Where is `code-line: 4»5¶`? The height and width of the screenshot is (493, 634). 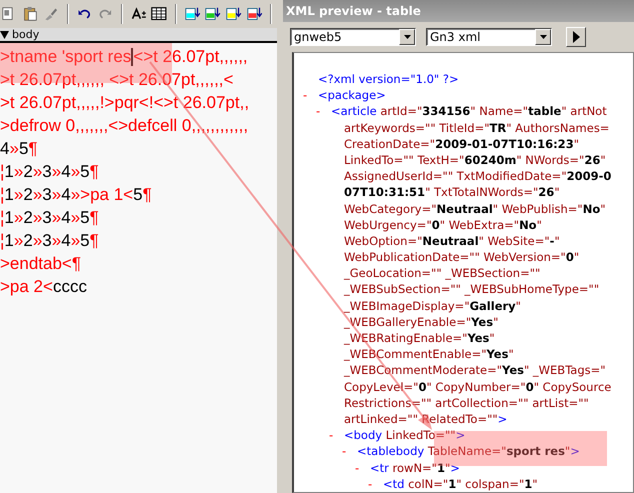 code-line: 4»5¶ is located at coordinates (19, 149).